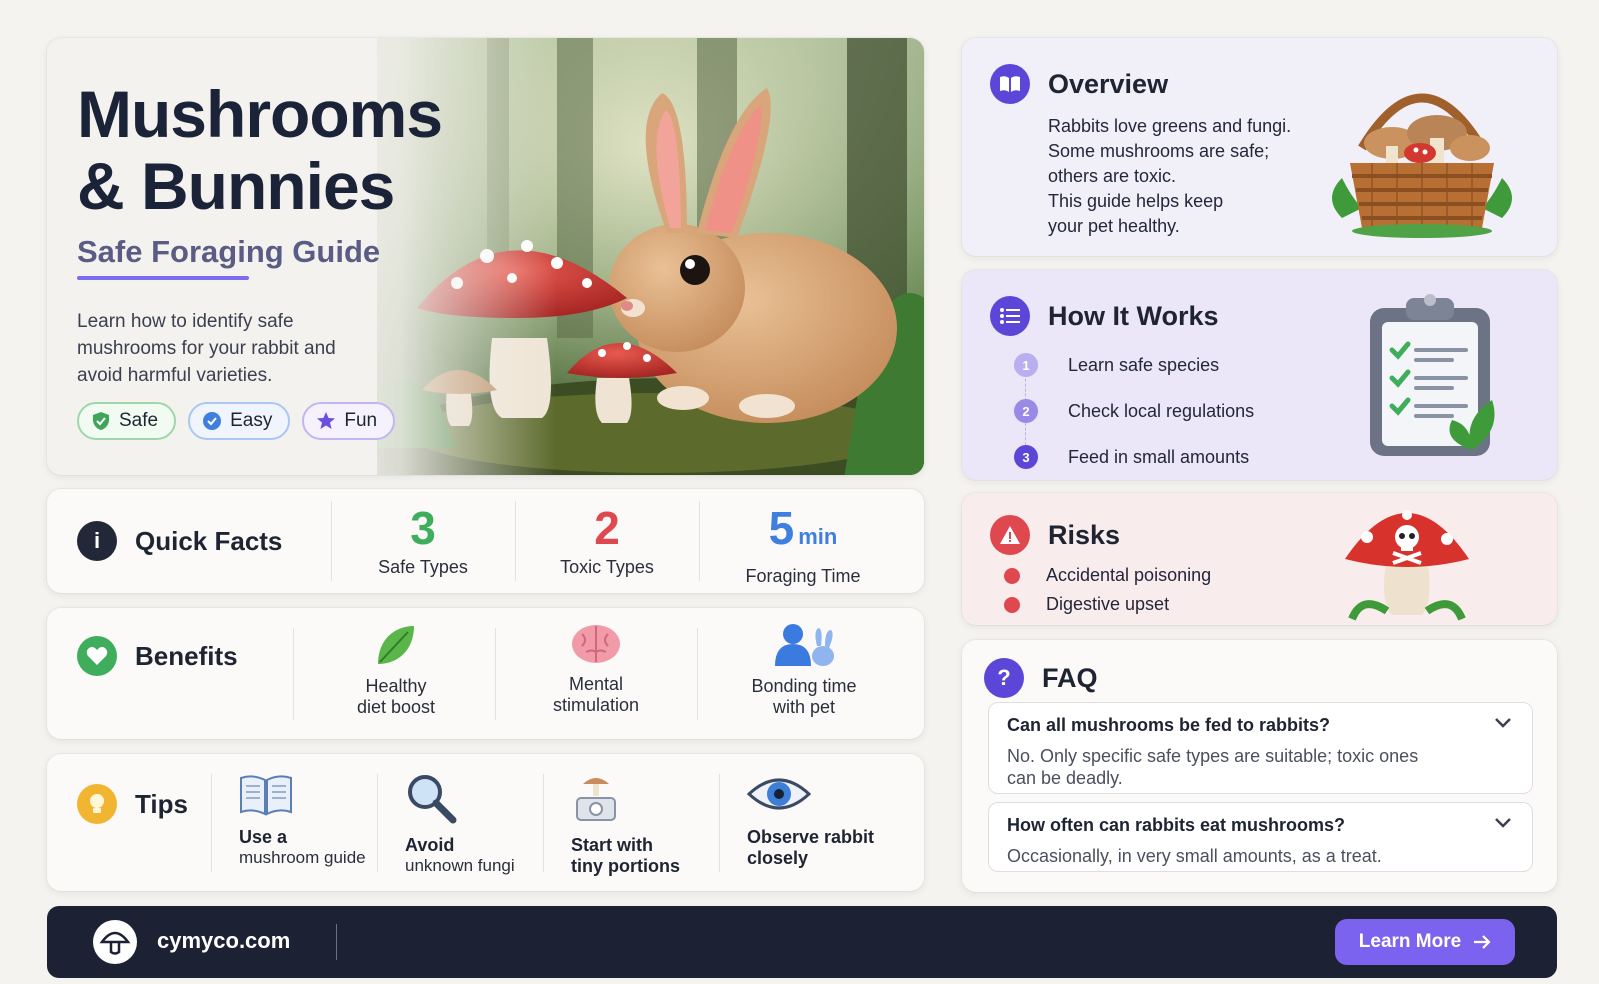 This screenshot has height=984, width=1599. What do you see at coordinates (1432, 375) in the screenshot?
I see `clipboard-checklist-illustration` at bounding box center [1432, 375].